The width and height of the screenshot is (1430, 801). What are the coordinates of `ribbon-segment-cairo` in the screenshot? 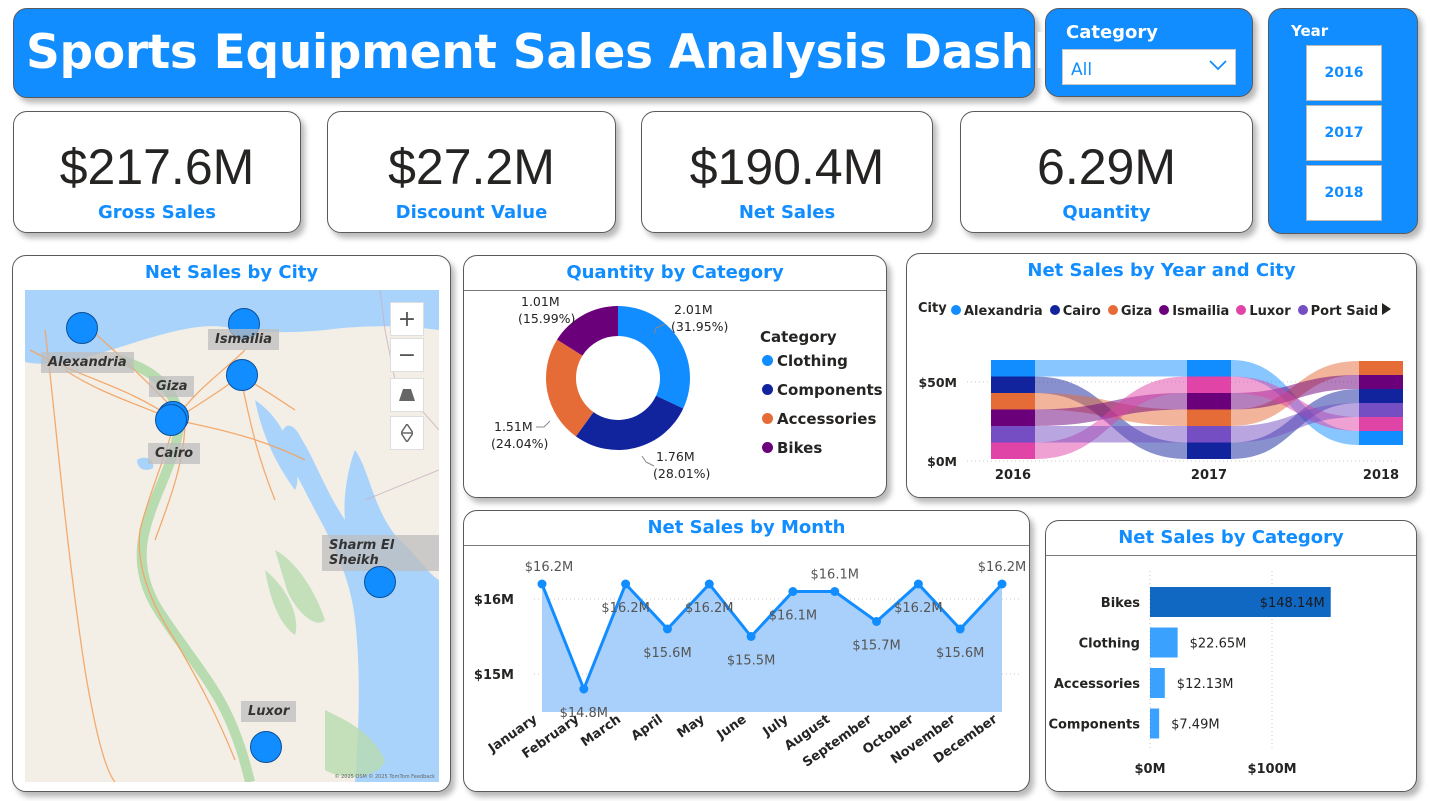 It's located at (1013, 384).